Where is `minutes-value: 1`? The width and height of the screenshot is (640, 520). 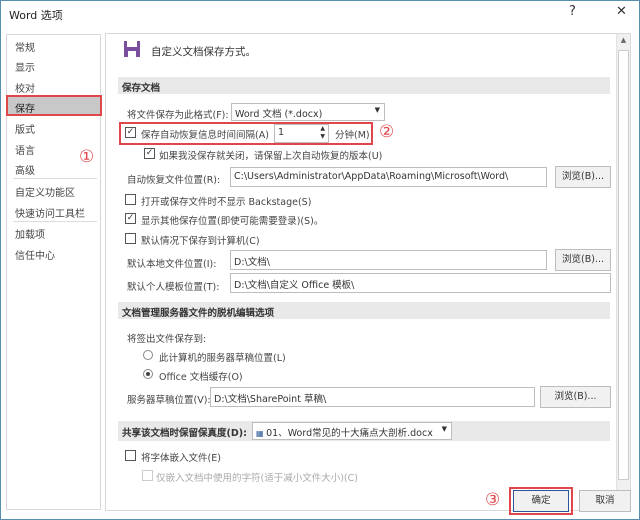
minutes-value: 1 is located at coordinates (281, 132).